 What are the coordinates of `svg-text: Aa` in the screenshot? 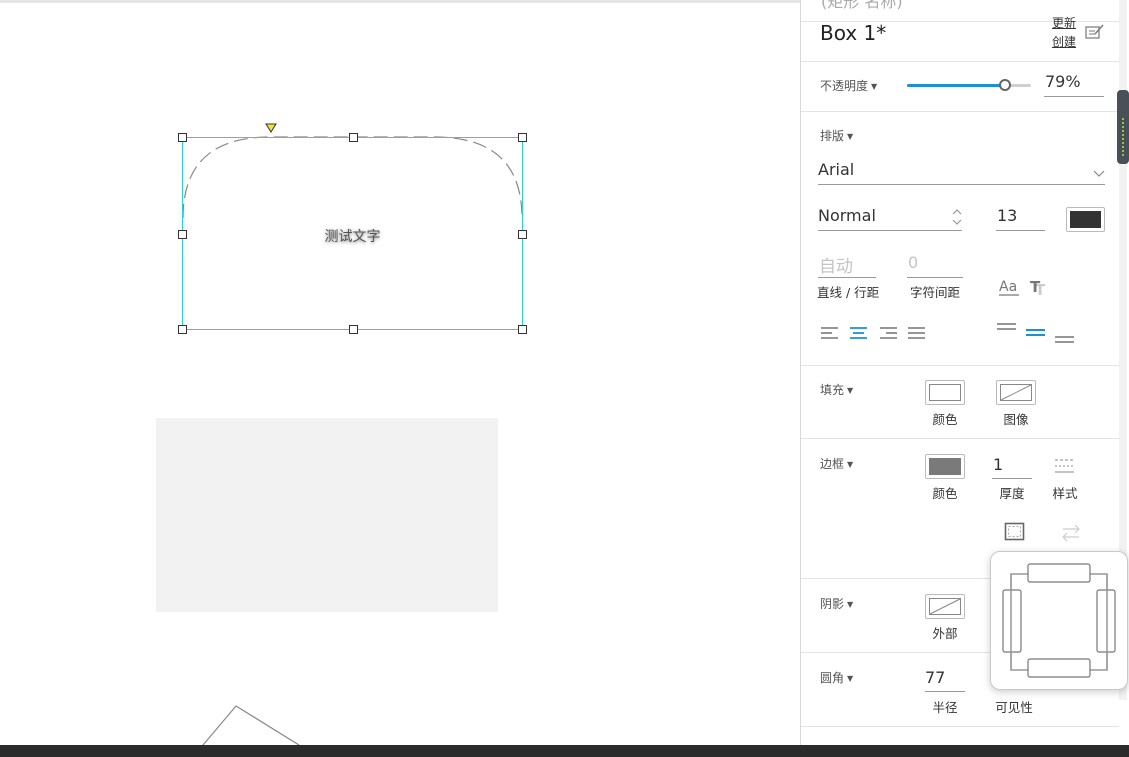 It's located at (1008, 287).